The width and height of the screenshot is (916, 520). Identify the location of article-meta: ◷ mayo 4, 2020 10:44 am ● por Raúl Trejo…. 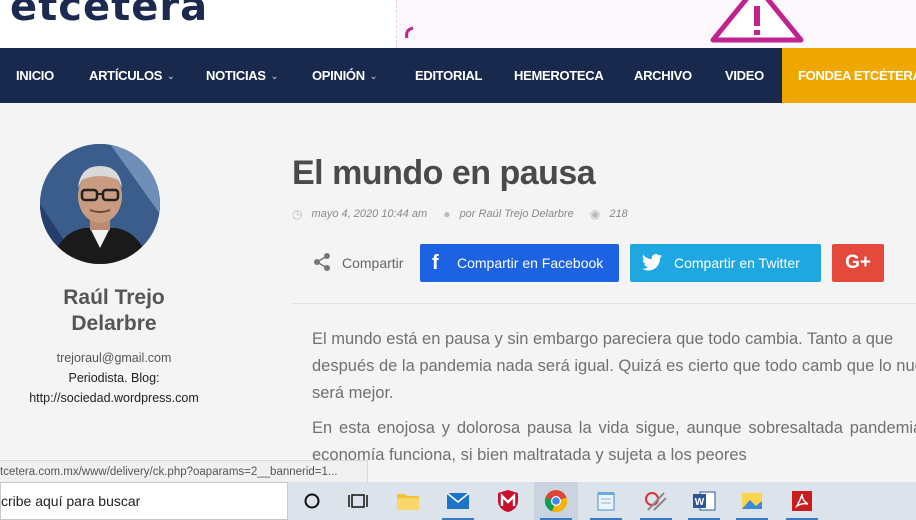
(460, 214).